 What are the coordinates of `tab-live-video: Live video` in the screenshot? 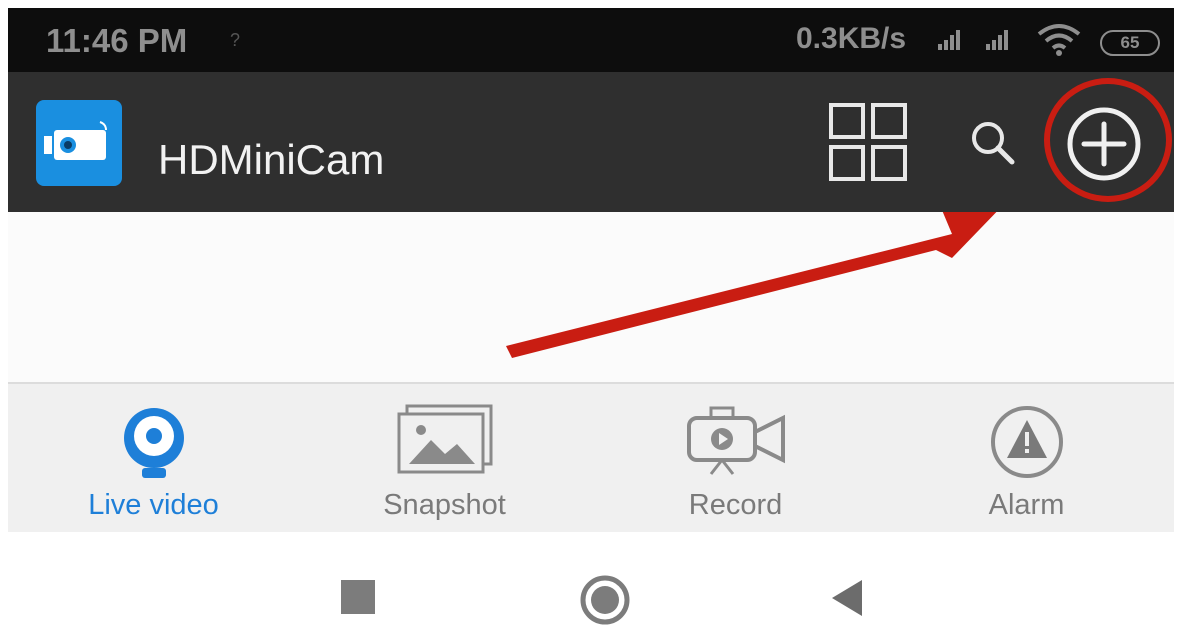 It's located at (153, 458).